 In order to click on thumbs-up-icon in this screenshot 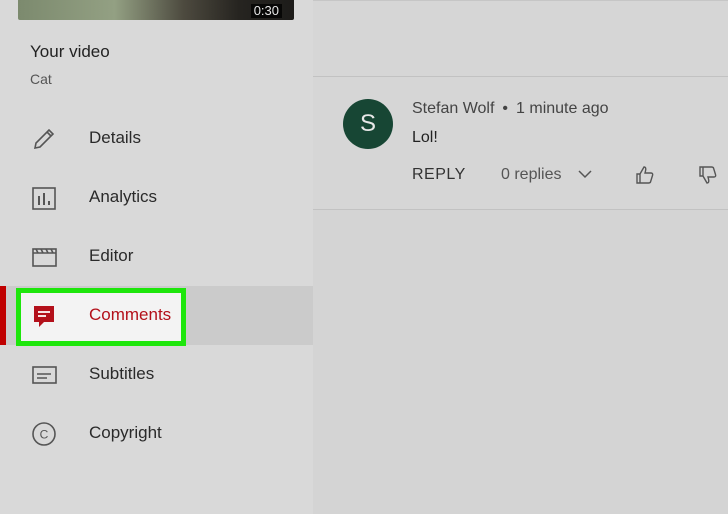, I will do `click(645, 175)`.